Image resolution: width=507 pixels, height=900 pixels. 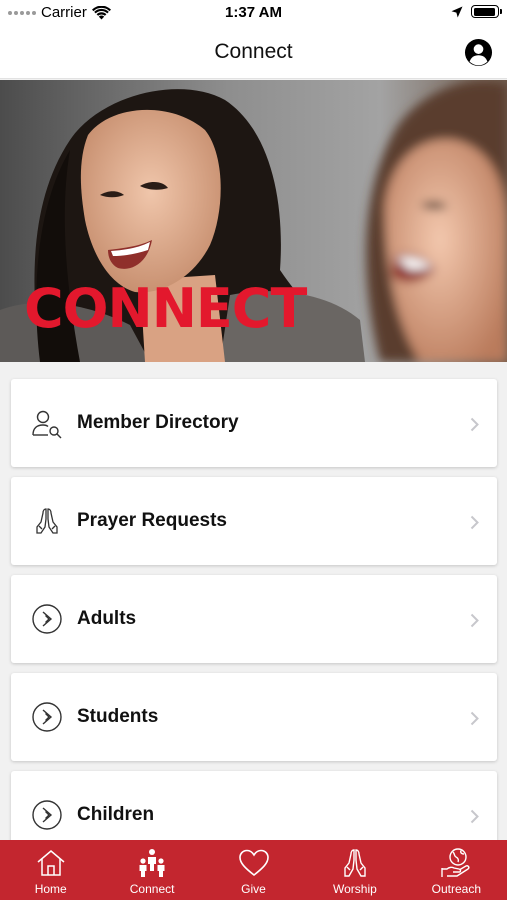 I want to click on status-right, so click(x=476, y=11).